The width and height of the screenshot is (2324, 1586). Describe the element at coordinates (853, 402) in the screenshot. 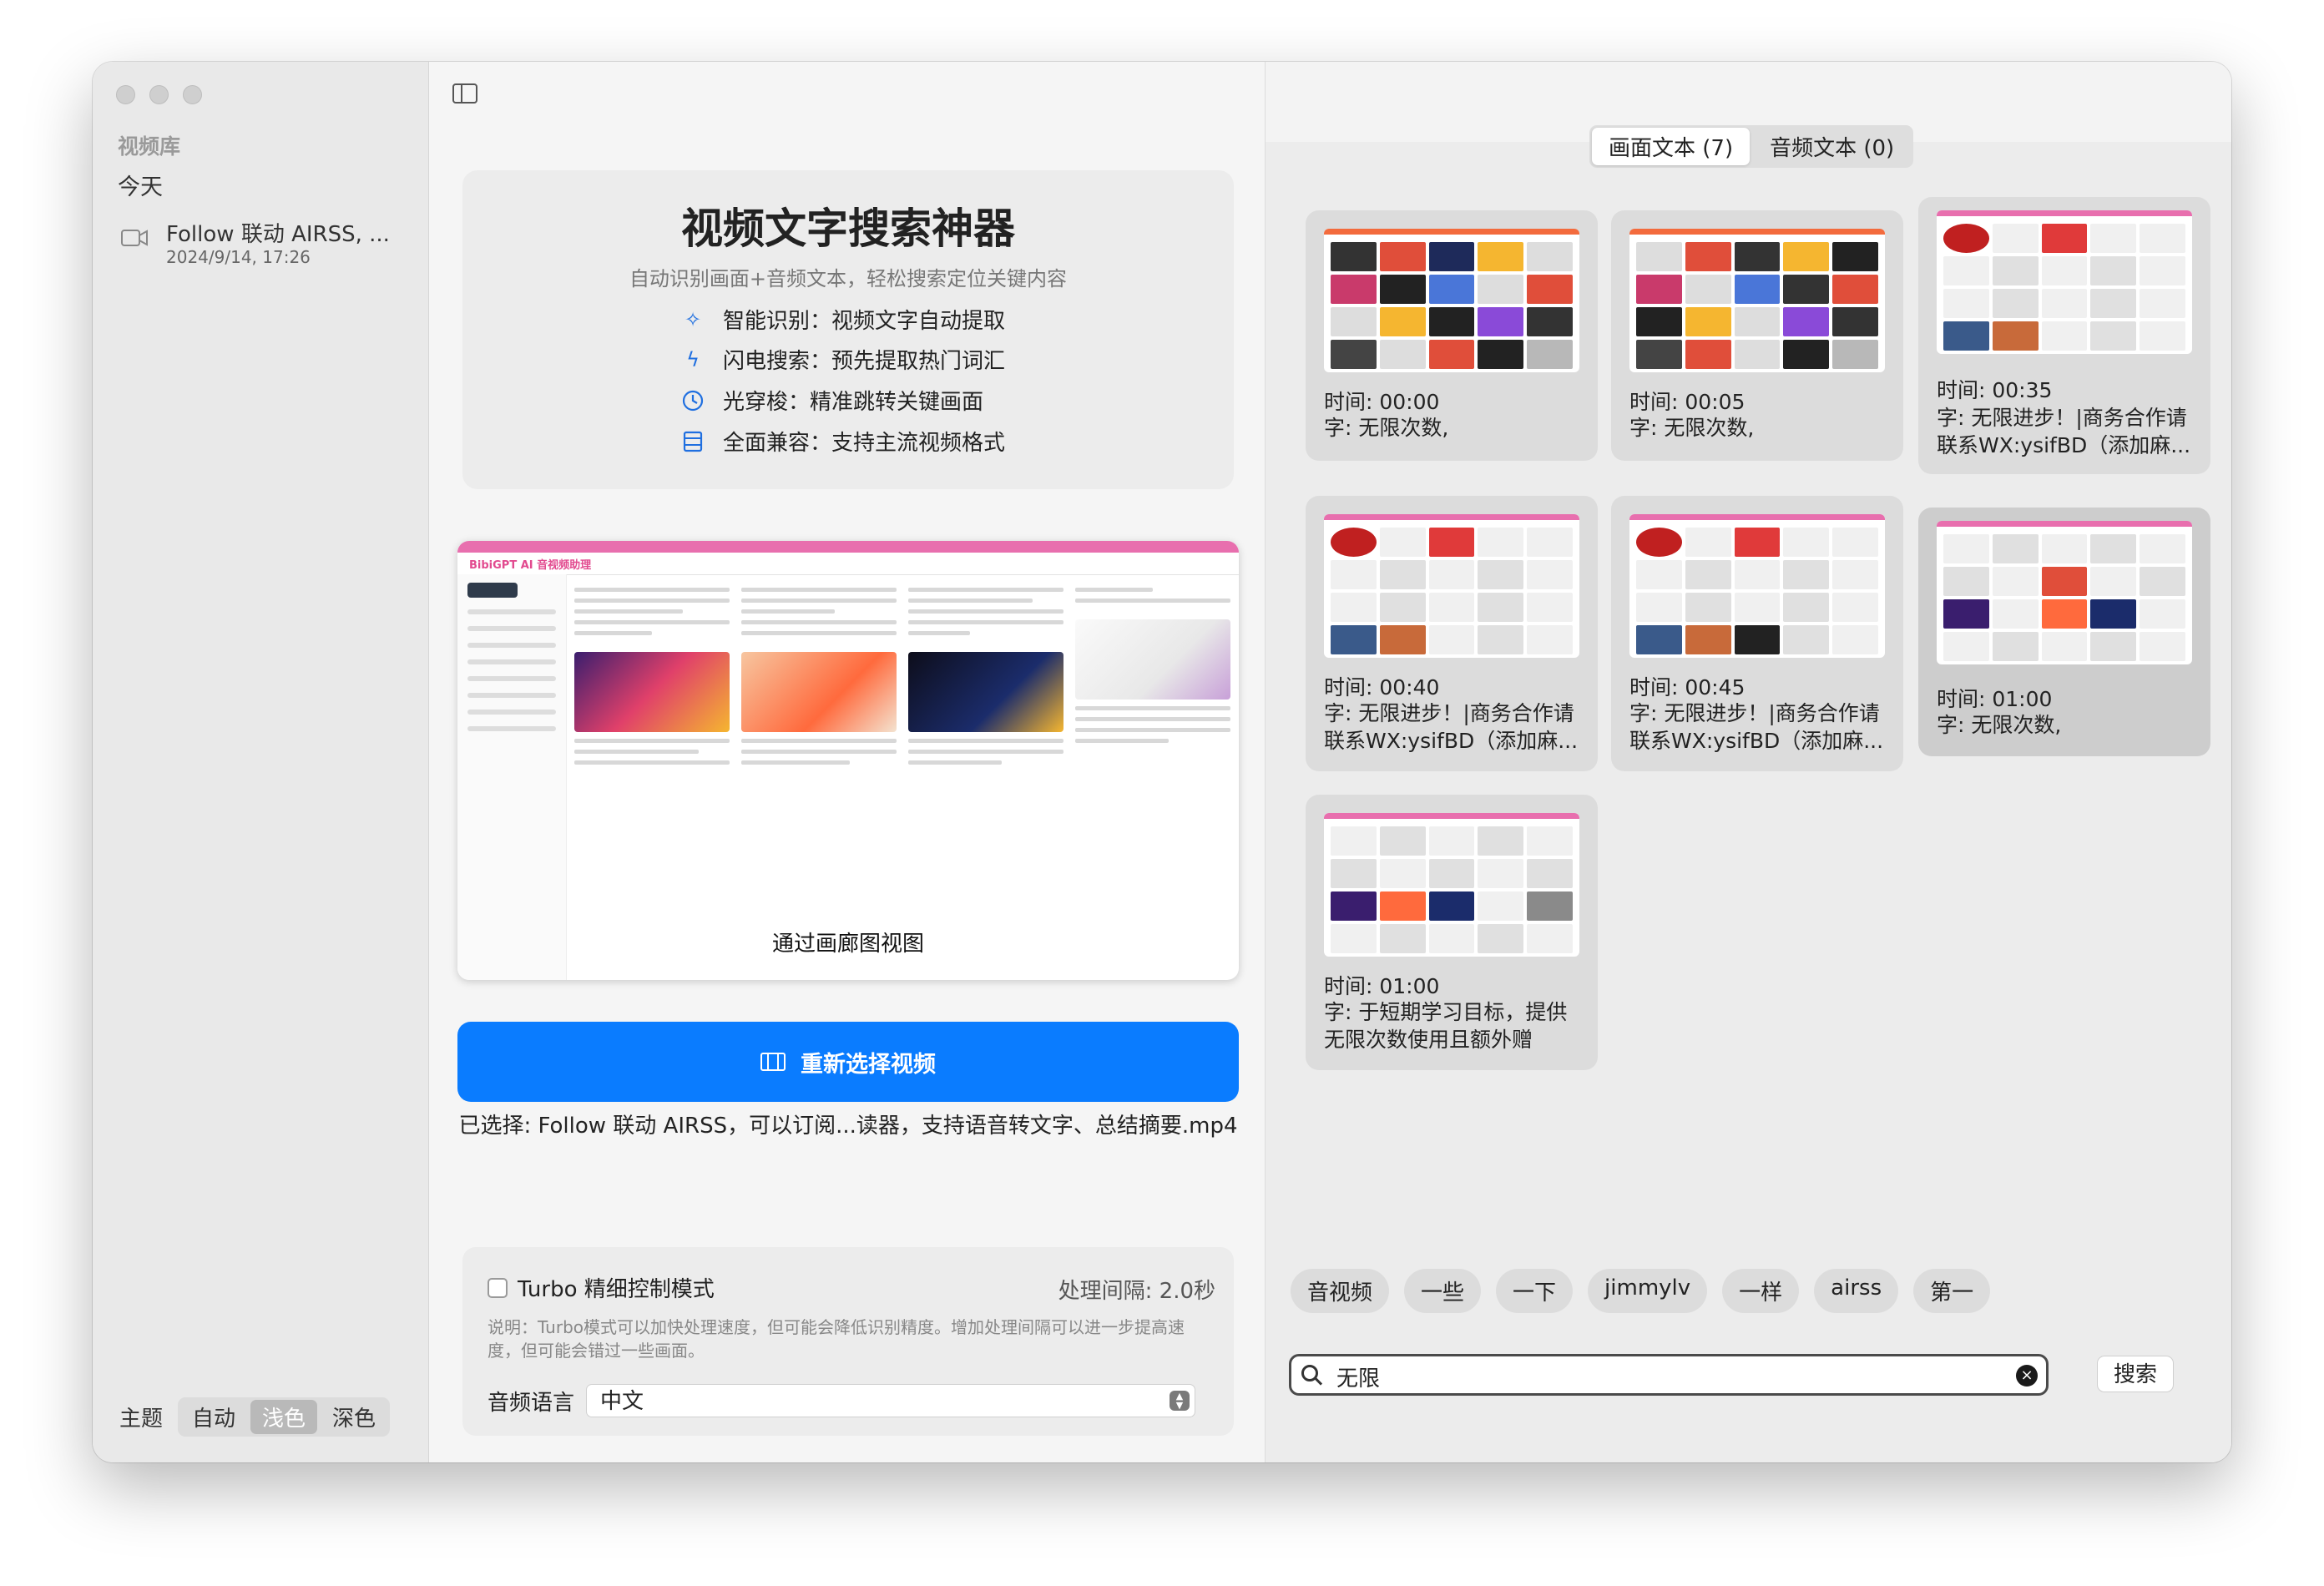

I see `feature-text: 光穿梭：精准跳转关键画面` at that location.